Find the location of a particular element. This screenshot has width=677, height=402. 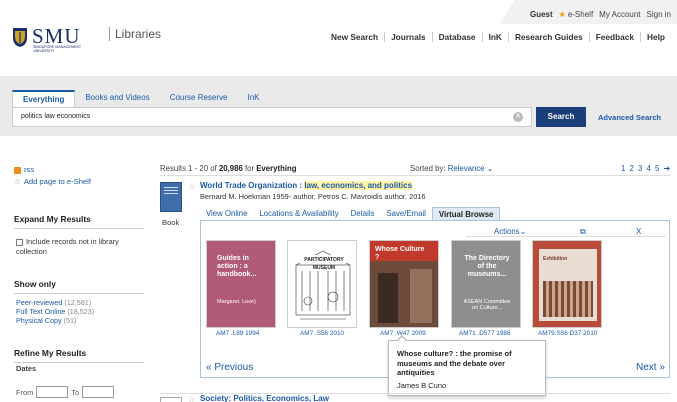

cover-title: Whose Culture ? is located at coordinates (400, 253).